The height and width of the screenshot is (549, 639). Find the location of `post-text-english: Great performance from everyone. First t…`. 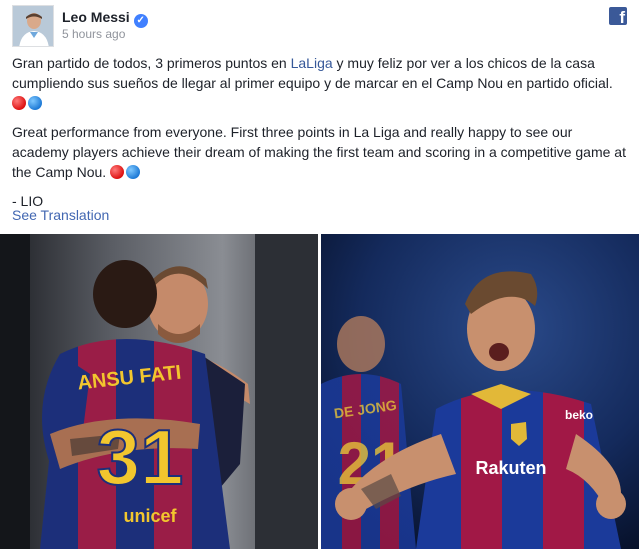

post-text-english: Great performance from everyone. First t… is located at coordinates (321, 152).